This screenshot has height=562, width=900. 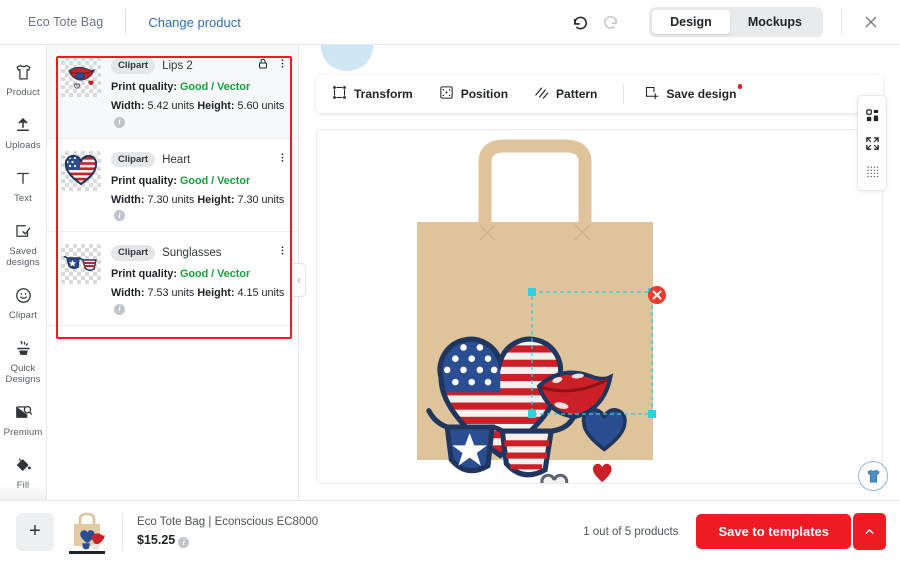 I want to click on width-value: 7.53, so click(x=158, y=293).